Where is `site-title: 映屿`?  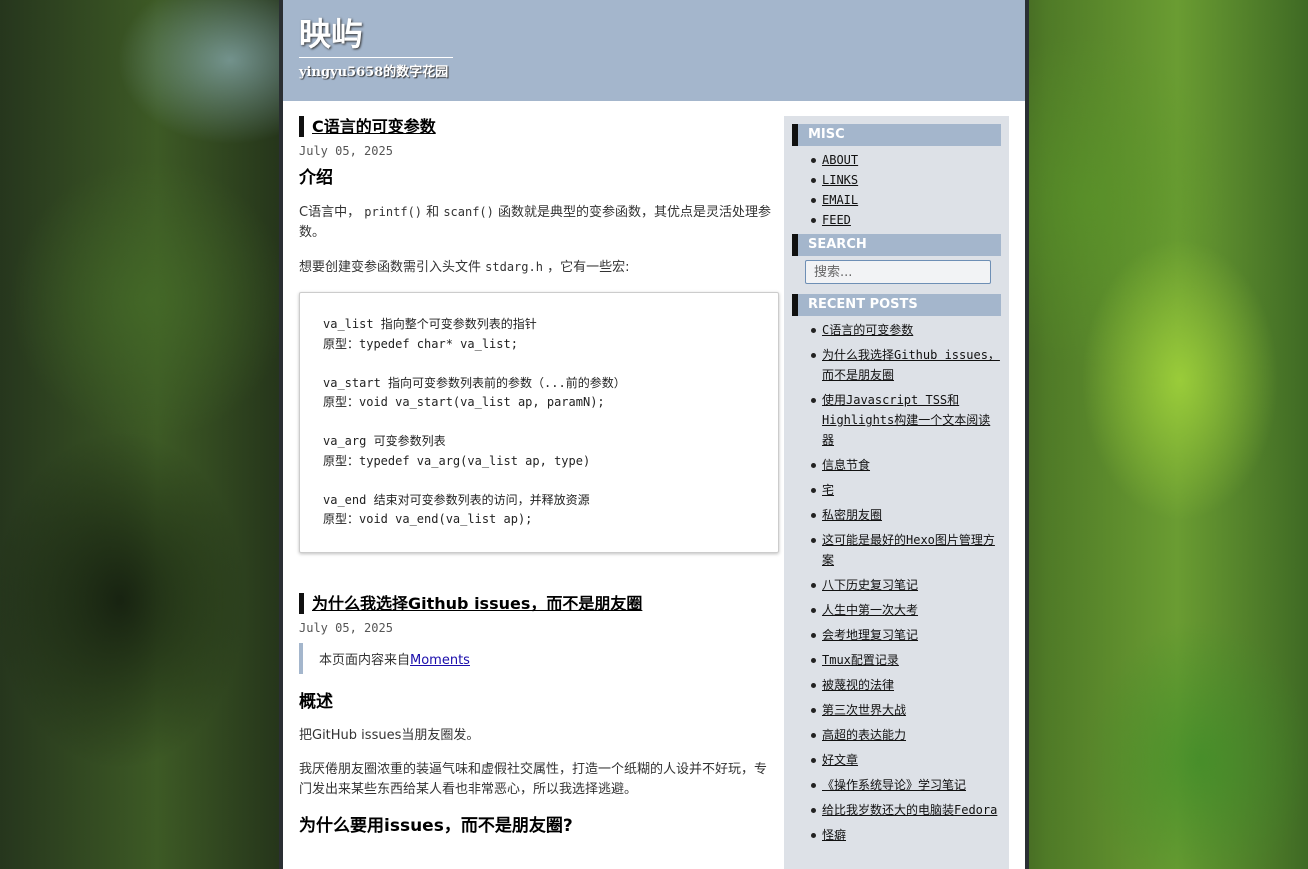
site-title: 映屿 is located at coordinates (662, 34).